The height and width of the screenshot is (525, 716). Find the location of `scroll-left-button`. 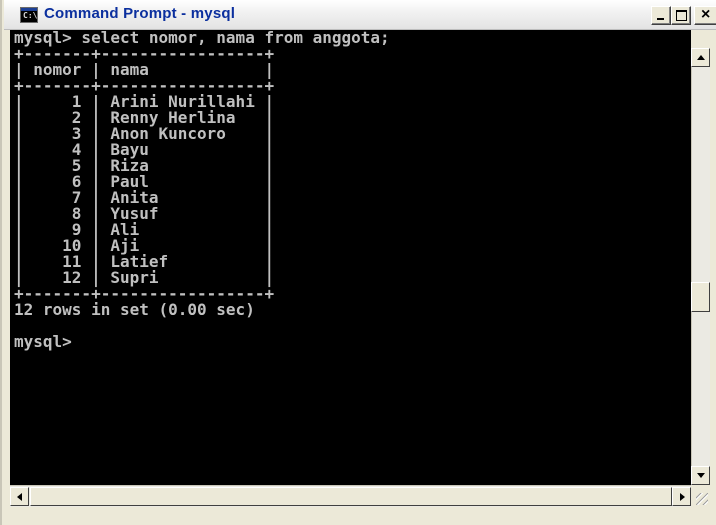

scroll-left-button is located at coordinates (19, 496).